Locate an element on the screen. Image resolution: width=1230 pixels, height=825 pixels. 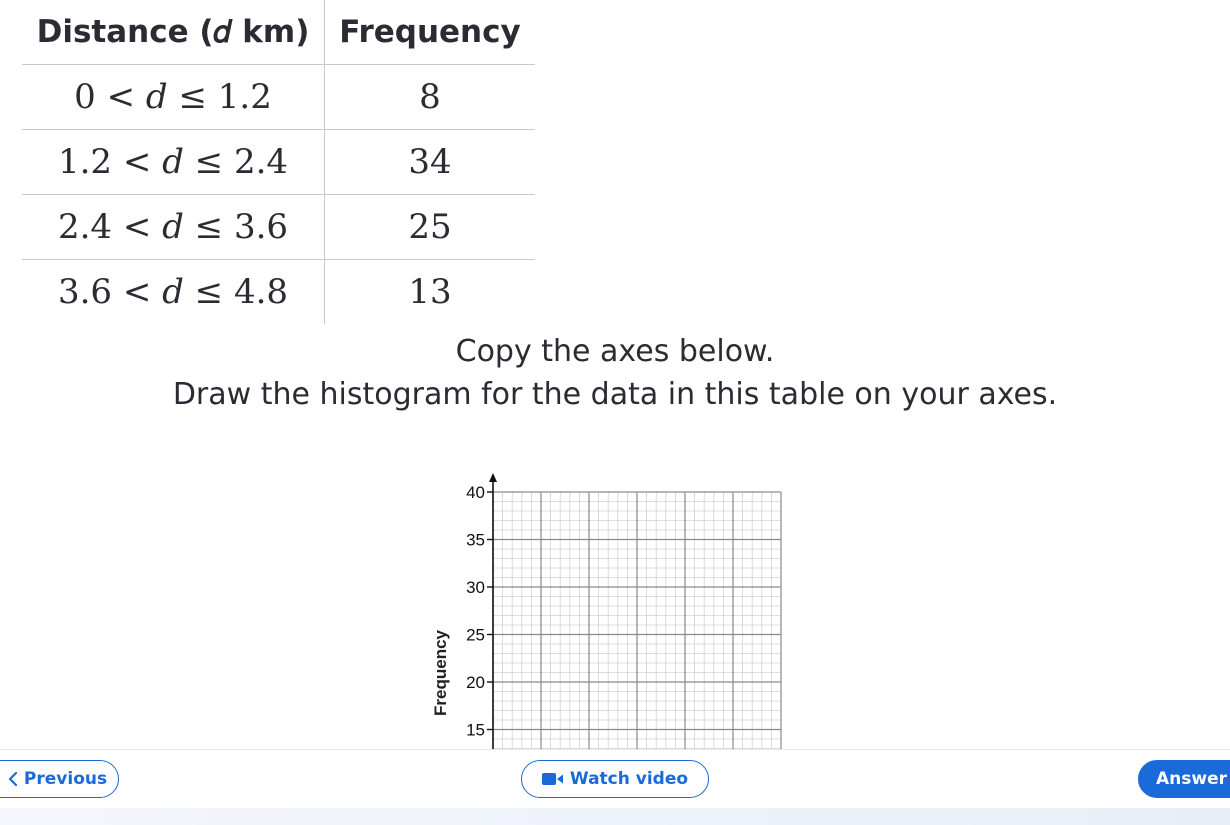
y-tick-label: 40 is located at coordinates (475, 492).